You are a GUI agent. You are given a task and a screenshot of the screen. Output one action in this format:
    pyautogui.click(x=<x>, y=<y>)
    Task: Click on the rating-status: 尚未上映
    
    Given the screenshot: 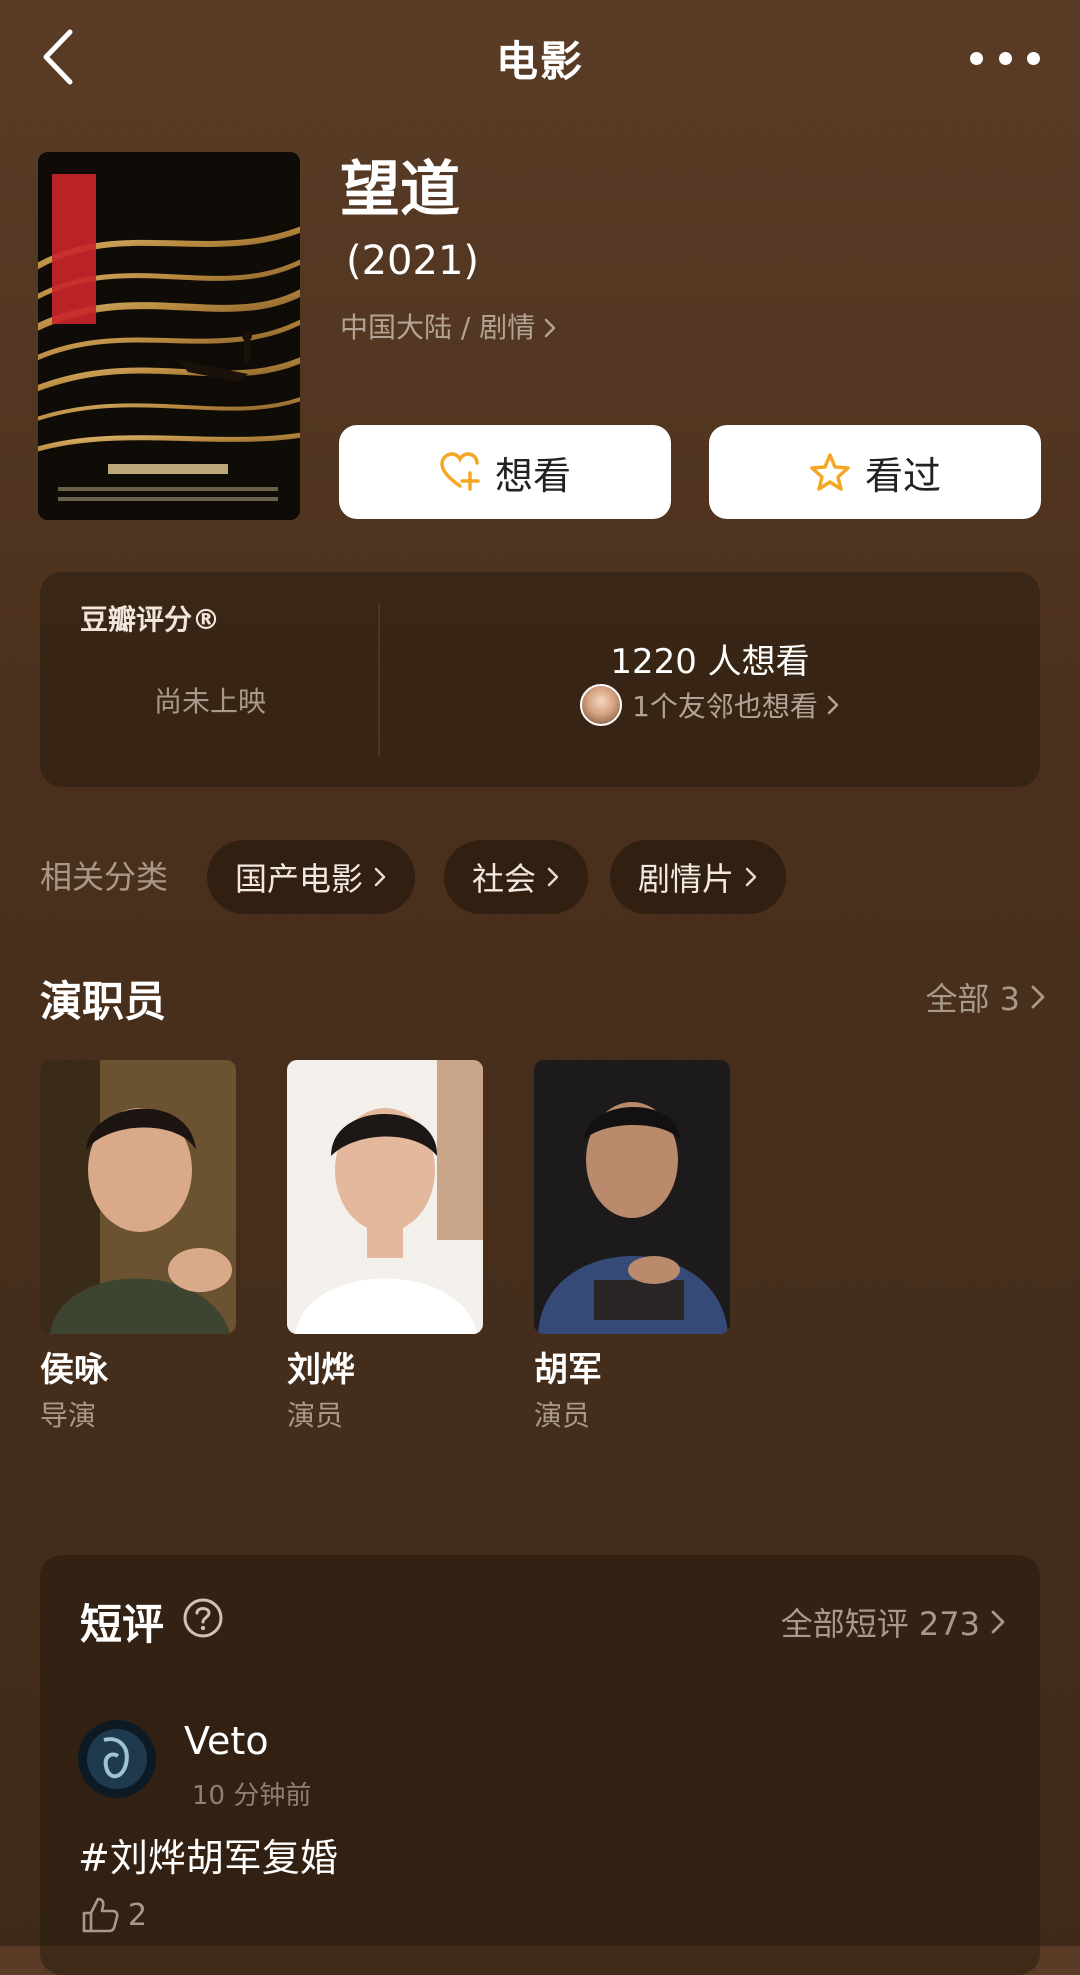 What is the action you would take?
    pyautogui.click(x=209, y=701)
    